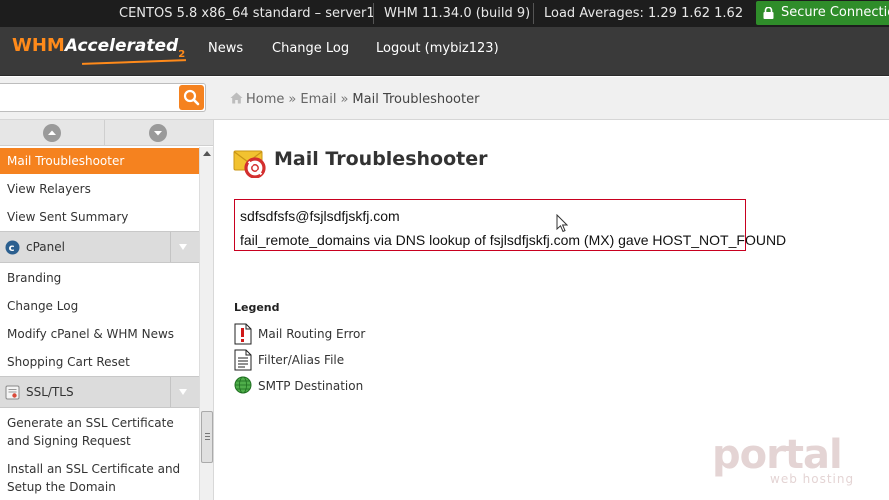 The image size is (889, 500). Describe the element at coordinates (99, 278) in the screenshot. I see `sidebar-item-branding: Branding` at that location.